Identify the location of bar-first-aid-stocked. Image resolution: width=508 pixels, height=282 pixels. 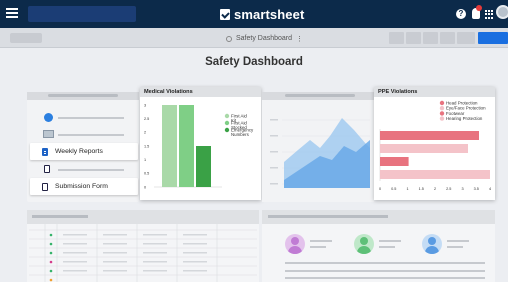
(186, 146).